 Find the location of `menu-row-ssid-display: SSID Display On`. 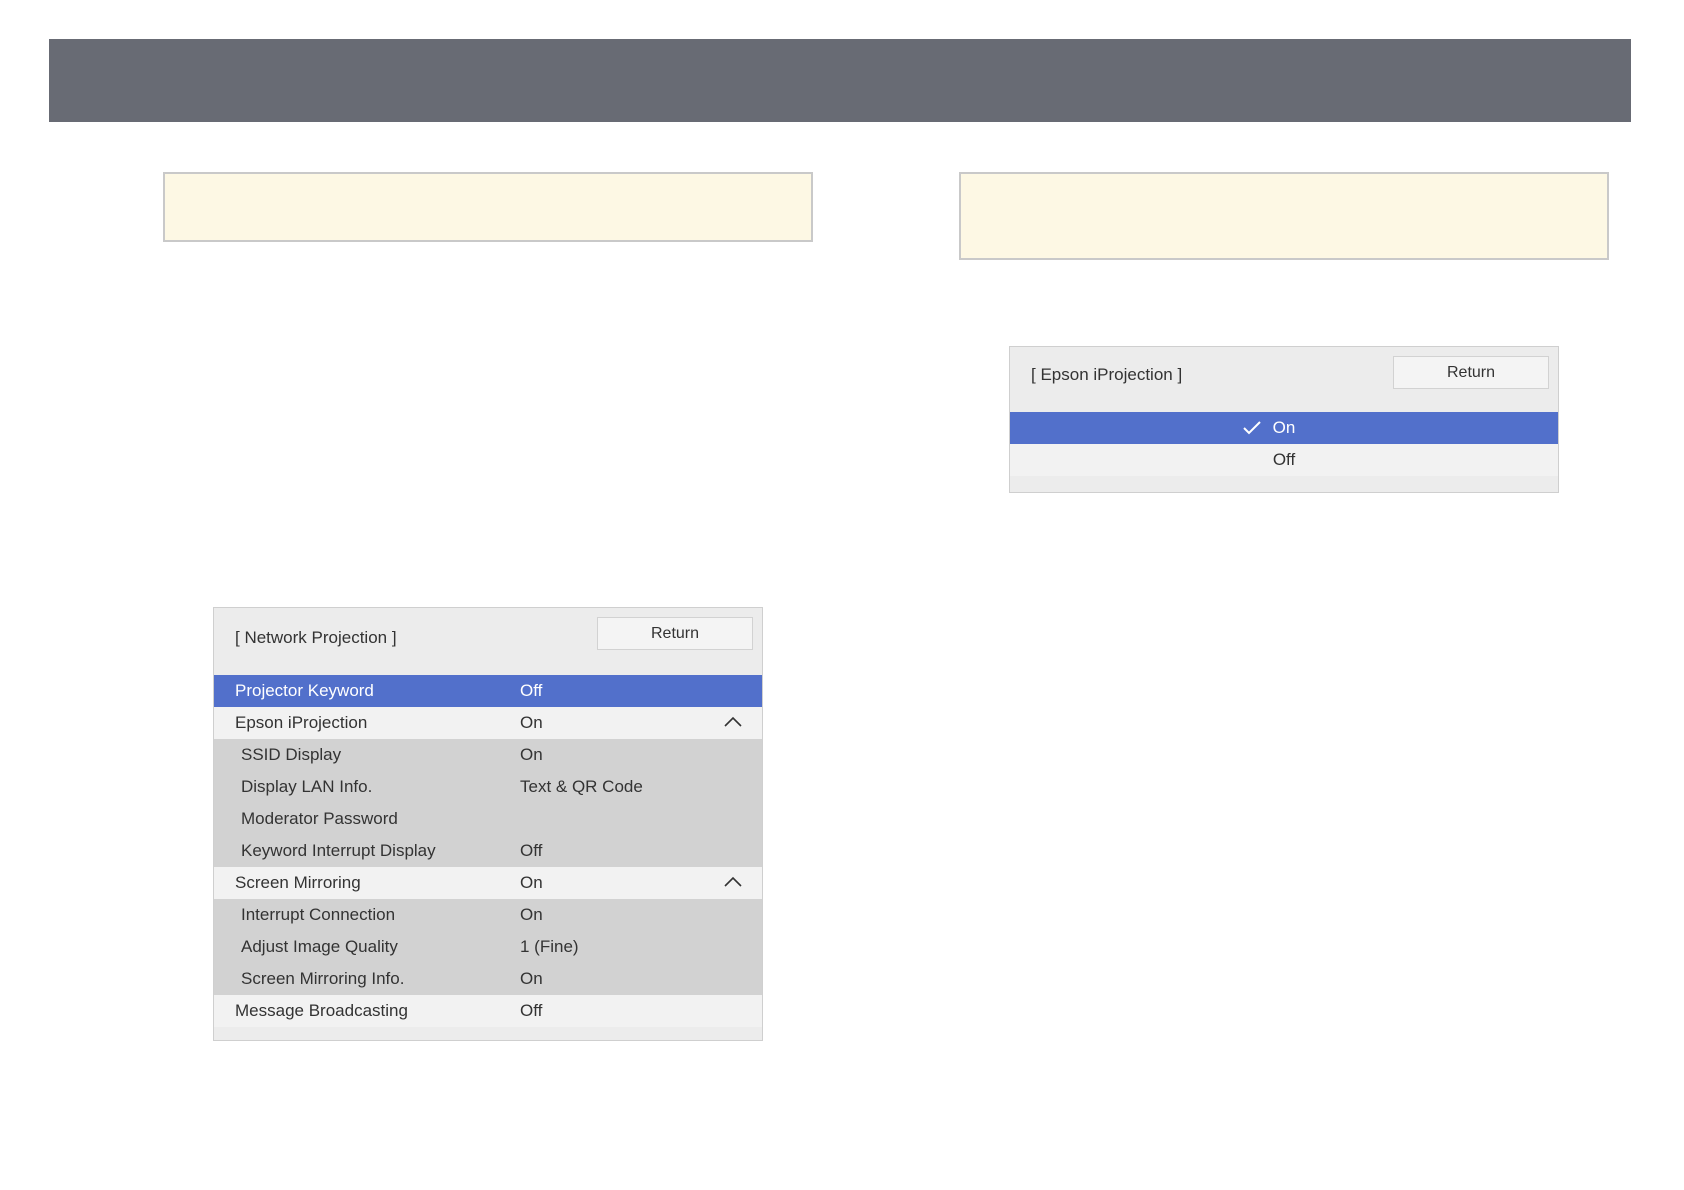

menu-row-ssid-display: SSID Display On is located at coordinates (488, 755).